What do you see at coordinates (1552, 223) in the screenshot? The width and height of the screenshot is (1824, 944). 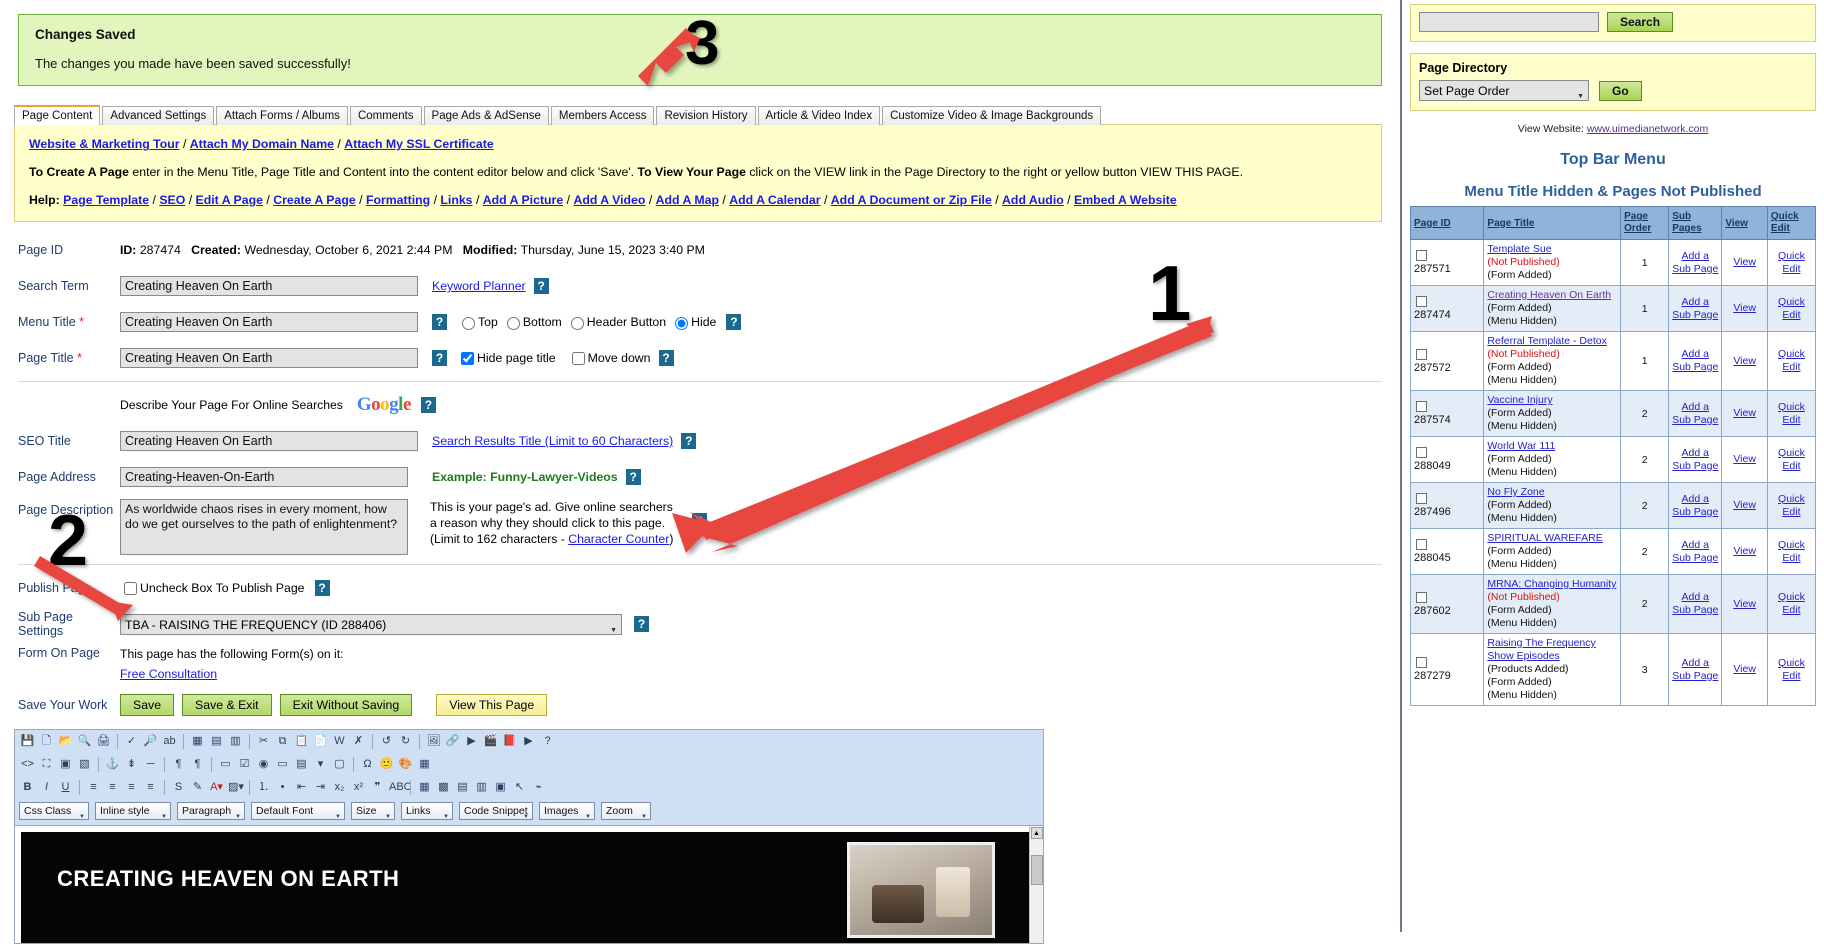 I see `th-page-title: Page Title` at bounding box center [1552, 223].